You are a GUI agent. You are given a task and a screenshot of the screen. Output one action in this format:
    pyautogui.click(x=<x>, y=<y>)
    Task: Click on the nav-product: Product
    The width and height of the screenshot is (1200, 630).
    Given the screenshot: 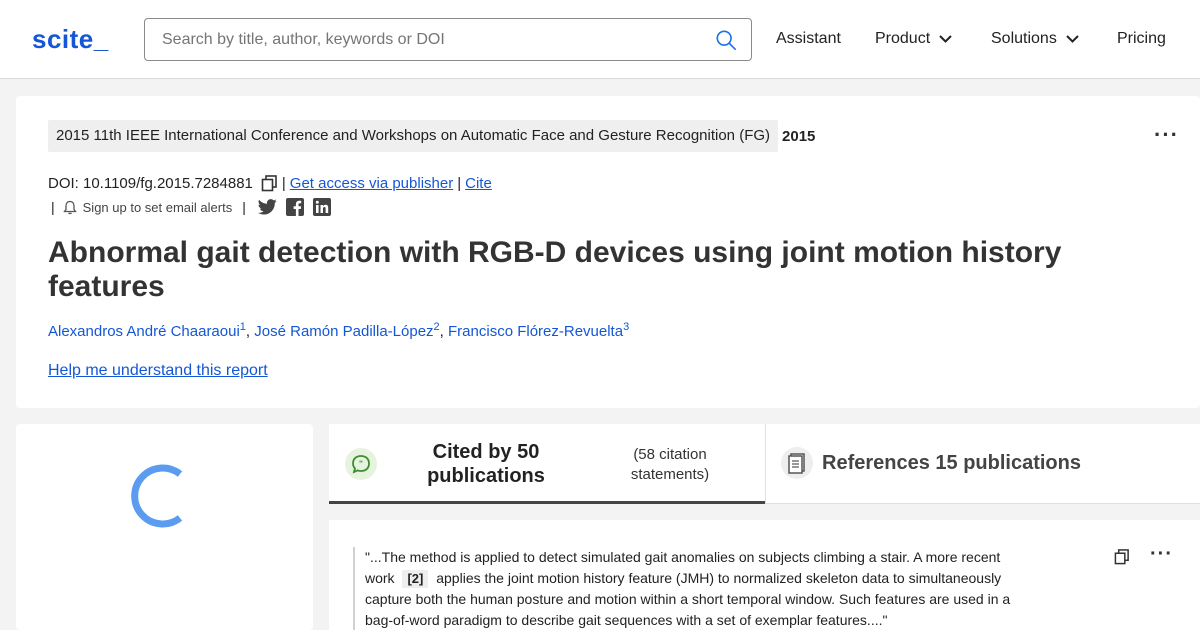 What is the action you would take?
    pyautogui.click(x=913, y=39)
    